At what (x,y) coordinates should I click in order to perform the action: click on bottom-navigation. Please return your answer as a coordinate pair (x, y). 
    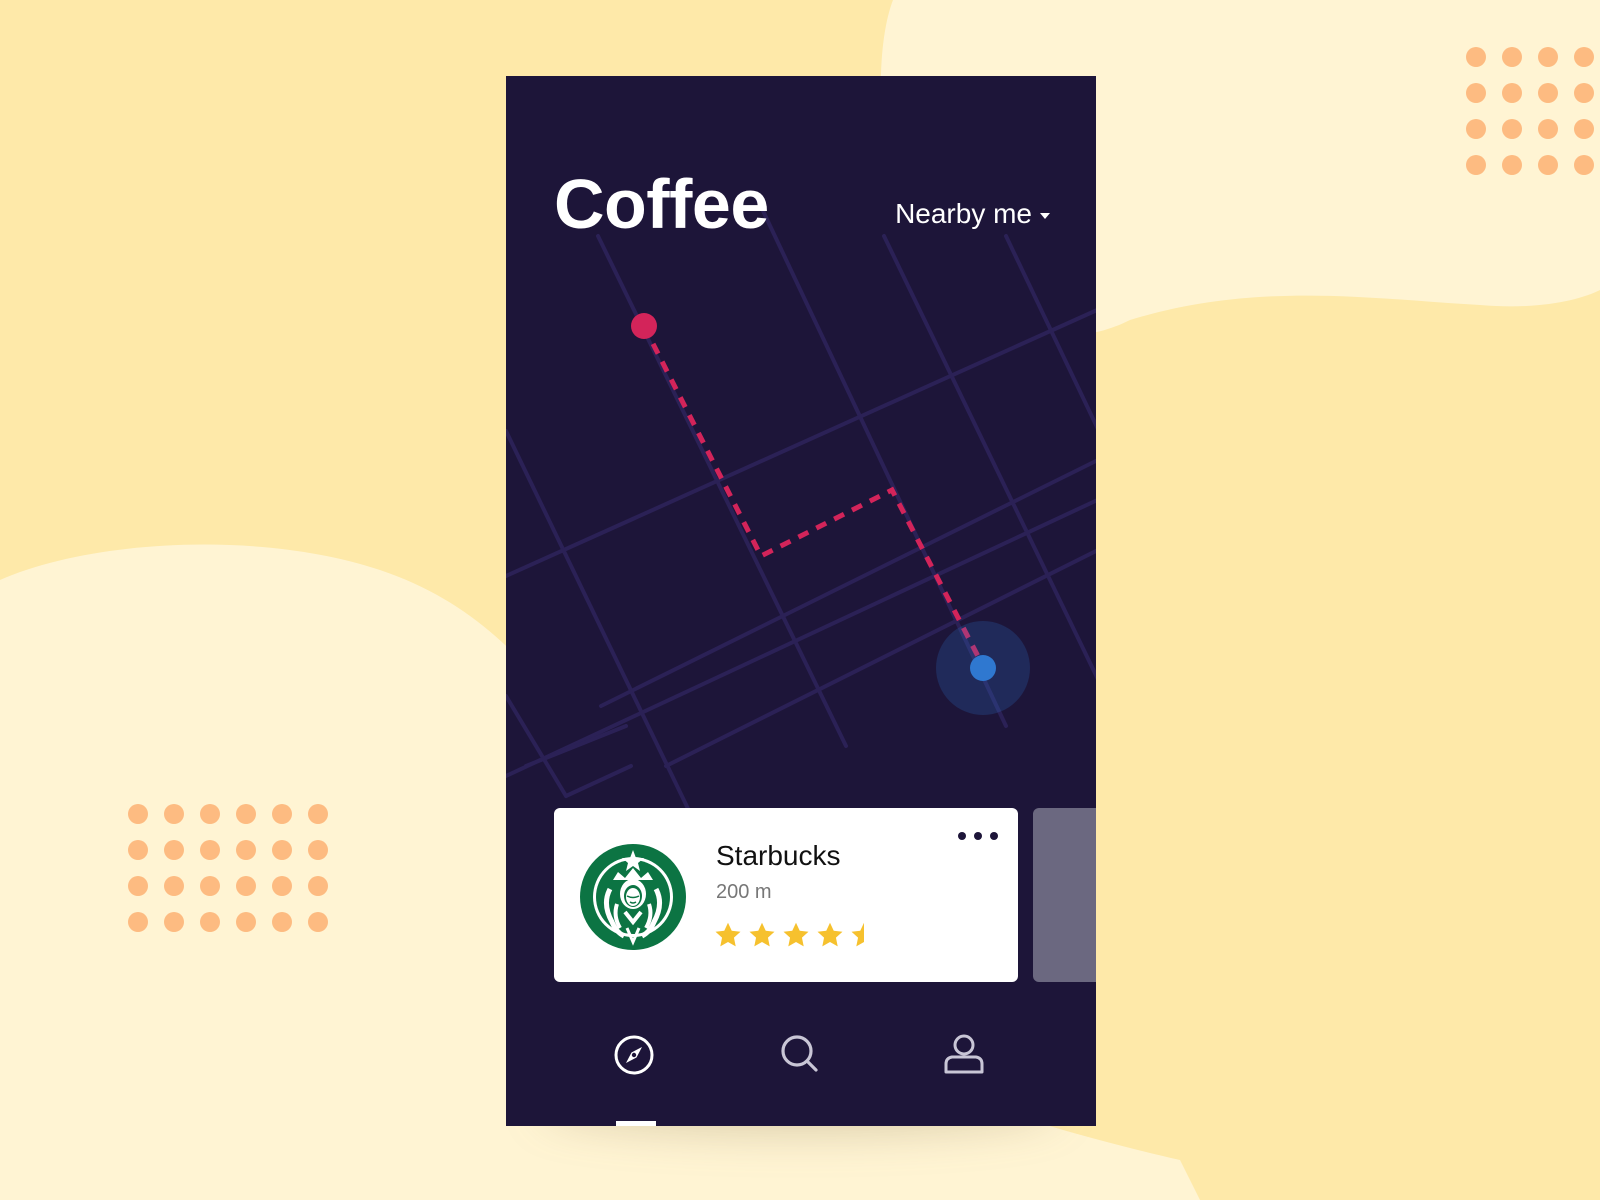
    Looking at the image, I should click on (801, 1066).